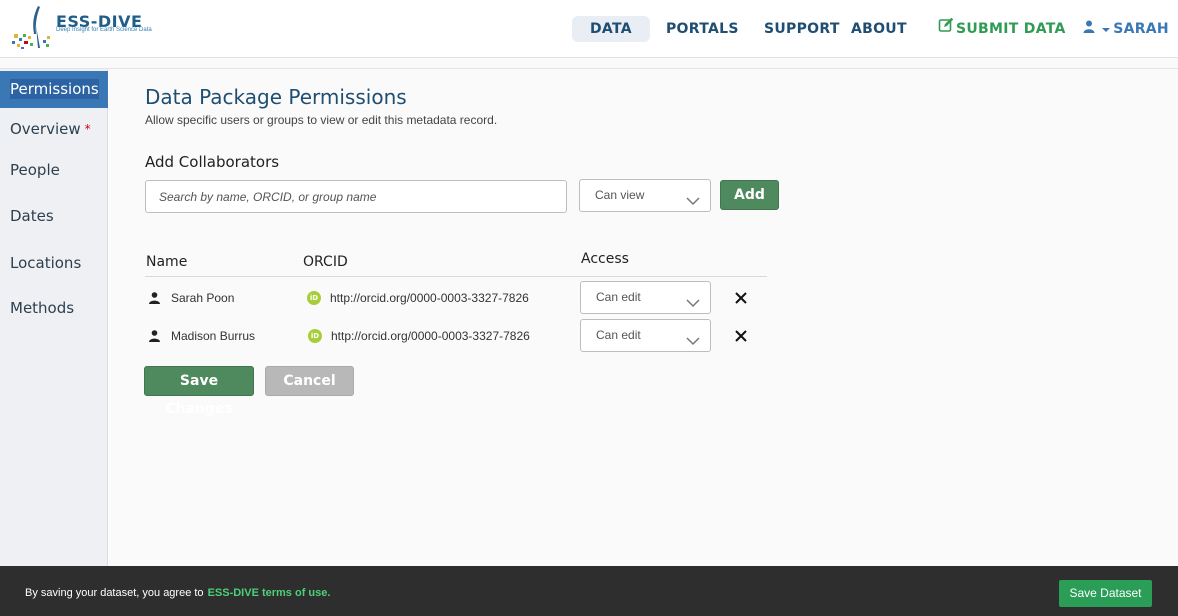 The height and width of the screenshot is (616, 1178). I want to click on sidebar-item-label: Methods, so click(42, 308).